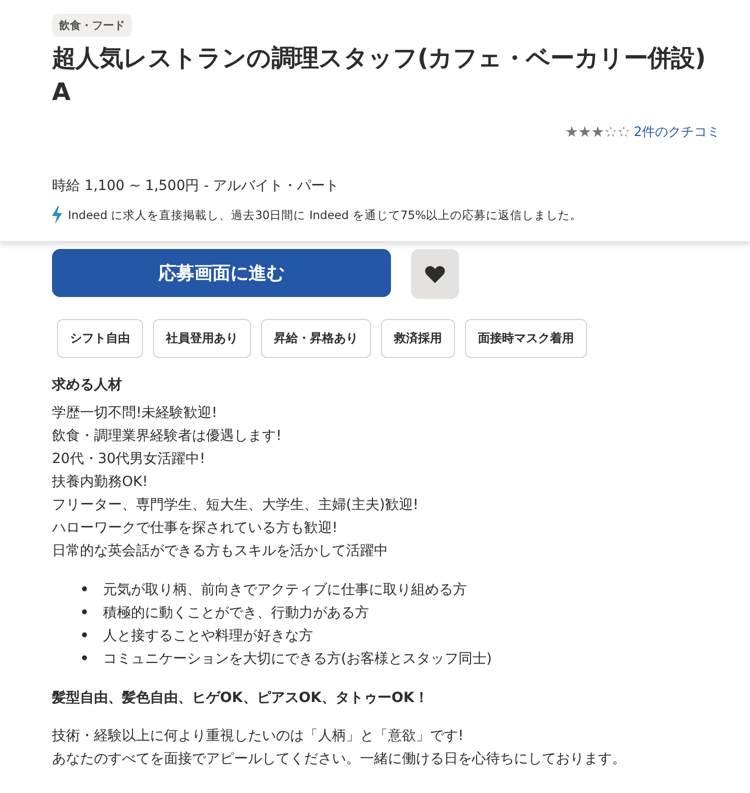 This screenshot has width=750, height=793. Describe the element at coordinates (167, 436) in the screenshot. I see `description-line: 飲食・調理業界経験者は優遇します!` at that location.